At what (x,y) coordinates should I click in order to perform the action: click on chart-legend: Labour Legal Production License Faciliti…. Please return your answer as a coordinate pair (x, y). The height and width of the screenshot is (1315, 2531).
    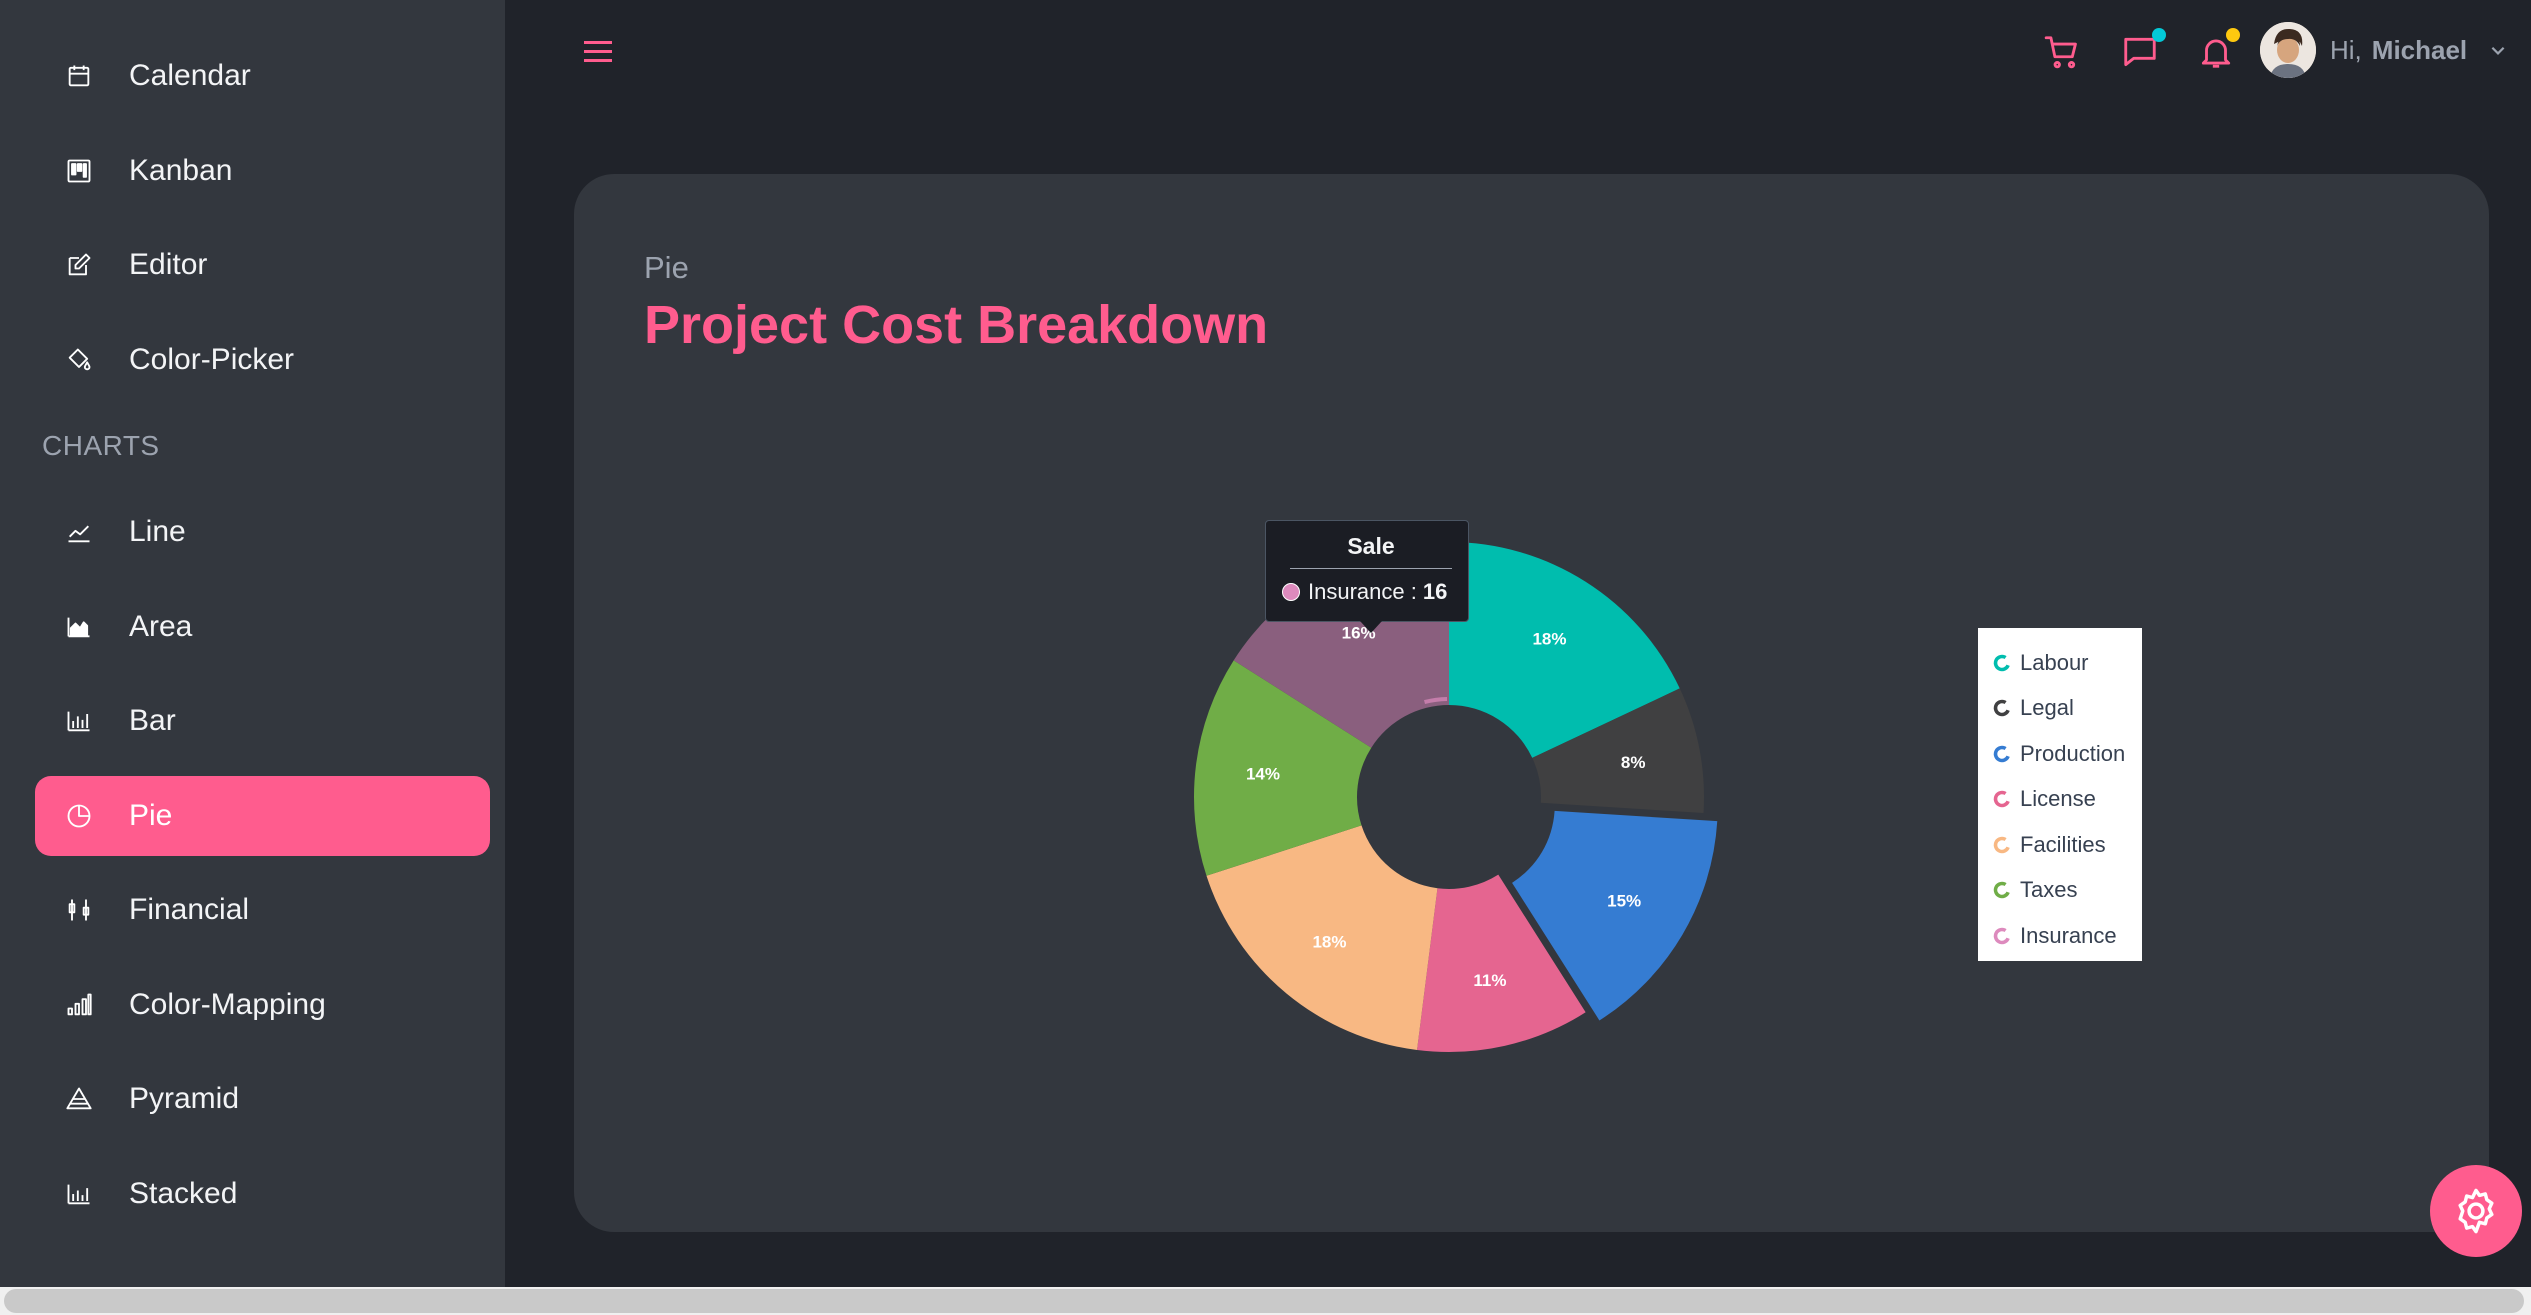
    Looking at the image, I should click on (2060, 794).